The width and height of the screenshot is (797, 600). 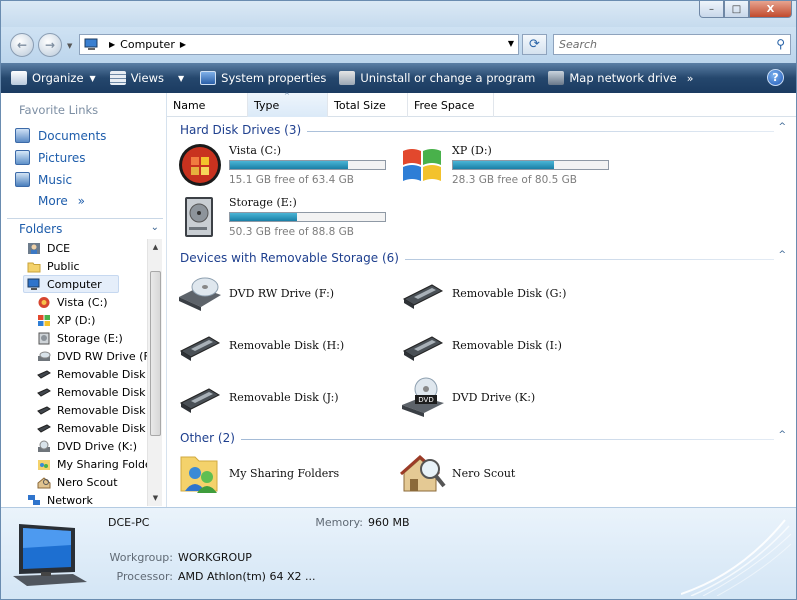 I want to click on map-network-drive-button: Map network drive, so click(x=612, y=78).